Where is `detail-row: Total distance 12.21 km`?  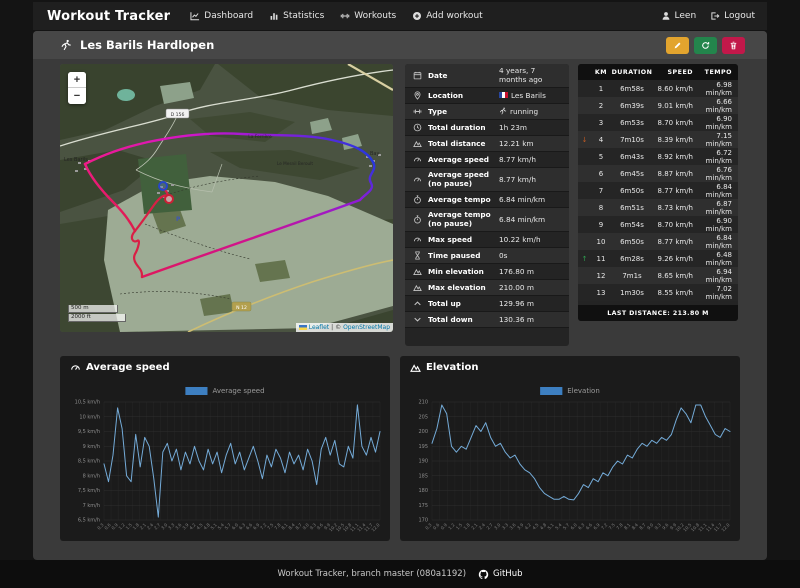 detail-row: Total distance 12.21 km is located at coordinates (487, 143).